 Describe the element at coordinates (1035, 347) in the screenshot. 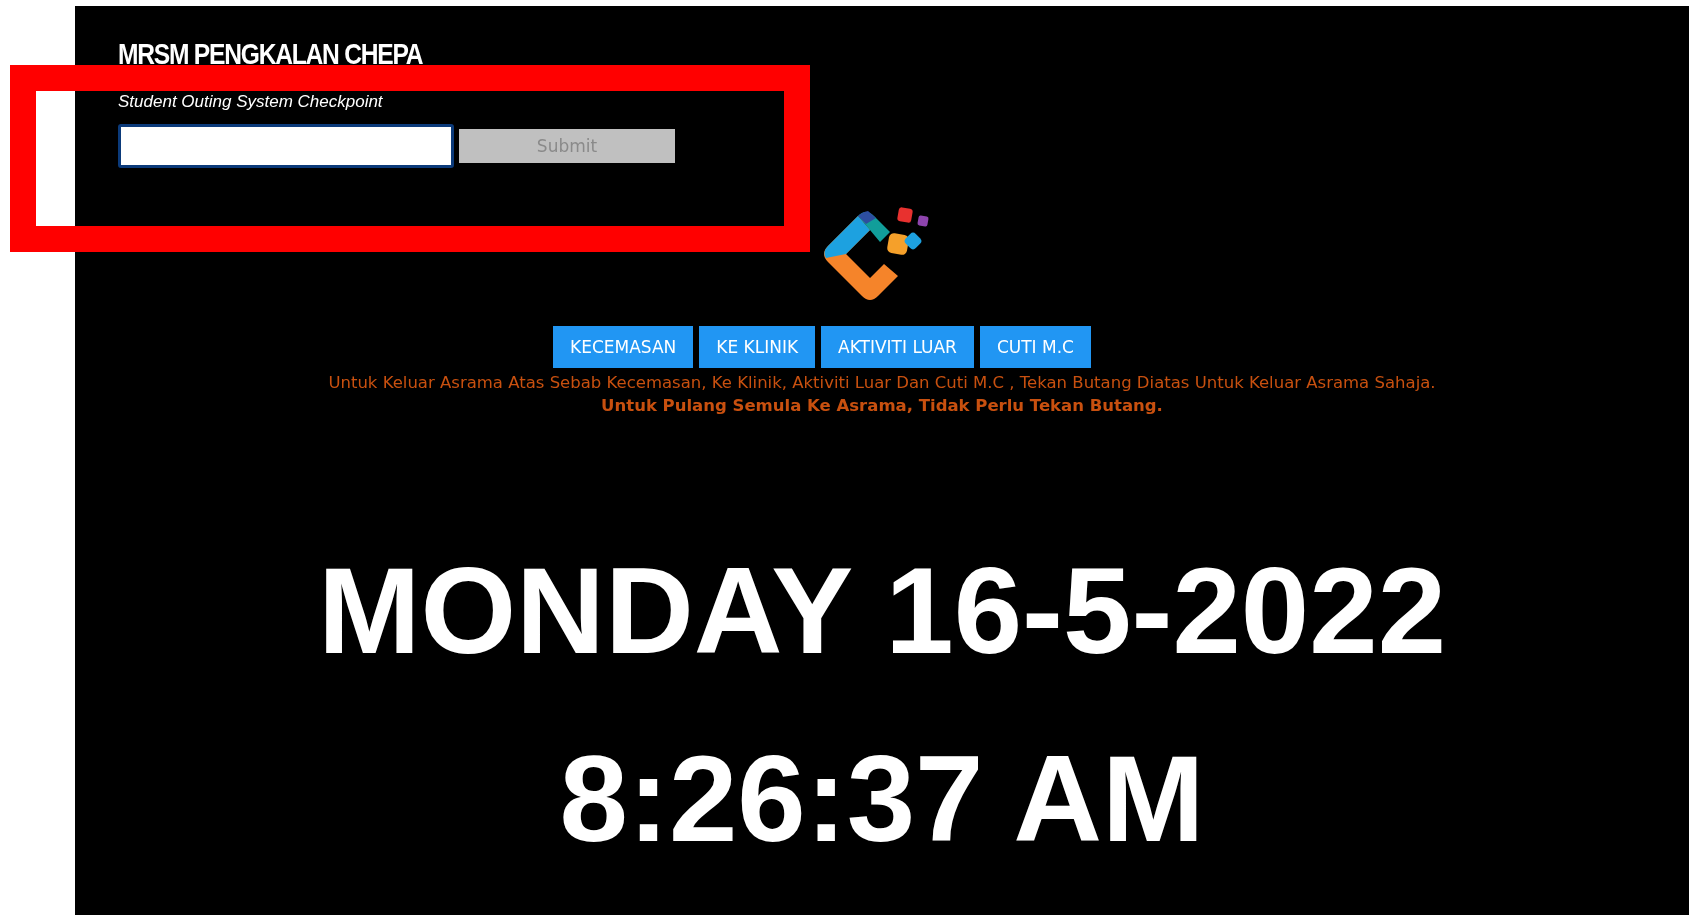

I see `category-button: CUTI M.C` at that location.